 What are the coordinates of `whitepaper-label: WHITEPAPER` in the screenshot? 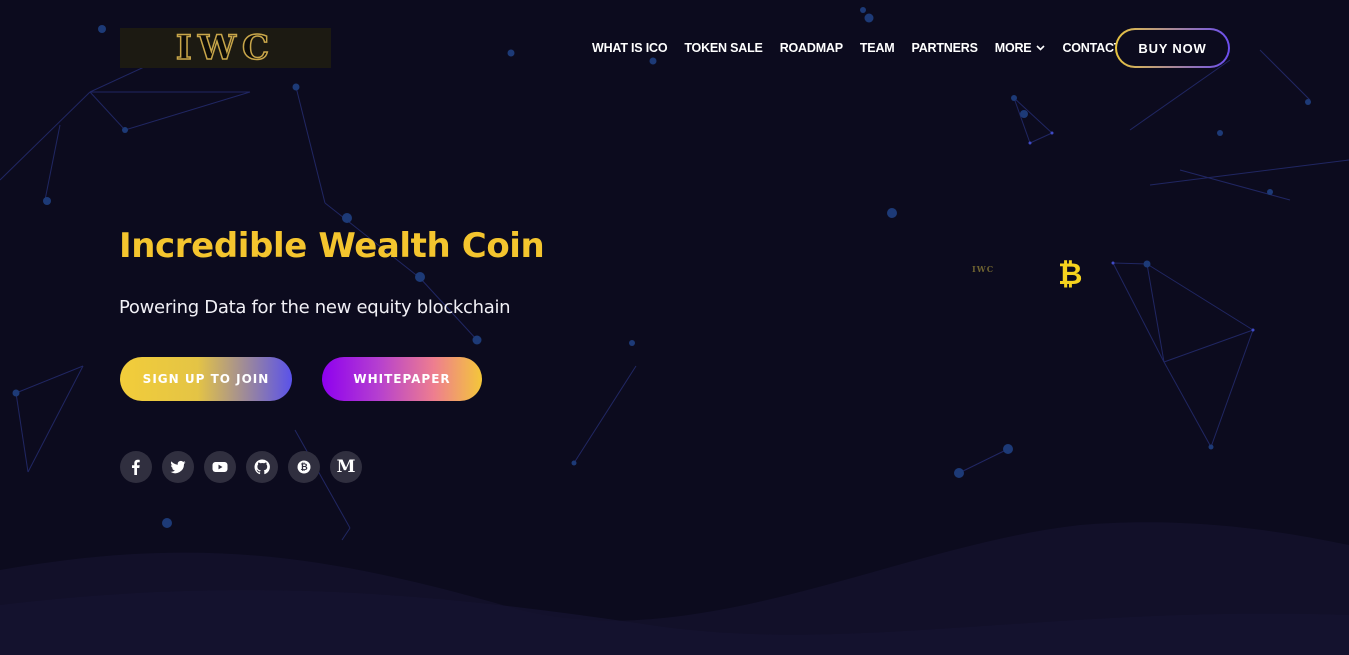 It's located at (402, 379).